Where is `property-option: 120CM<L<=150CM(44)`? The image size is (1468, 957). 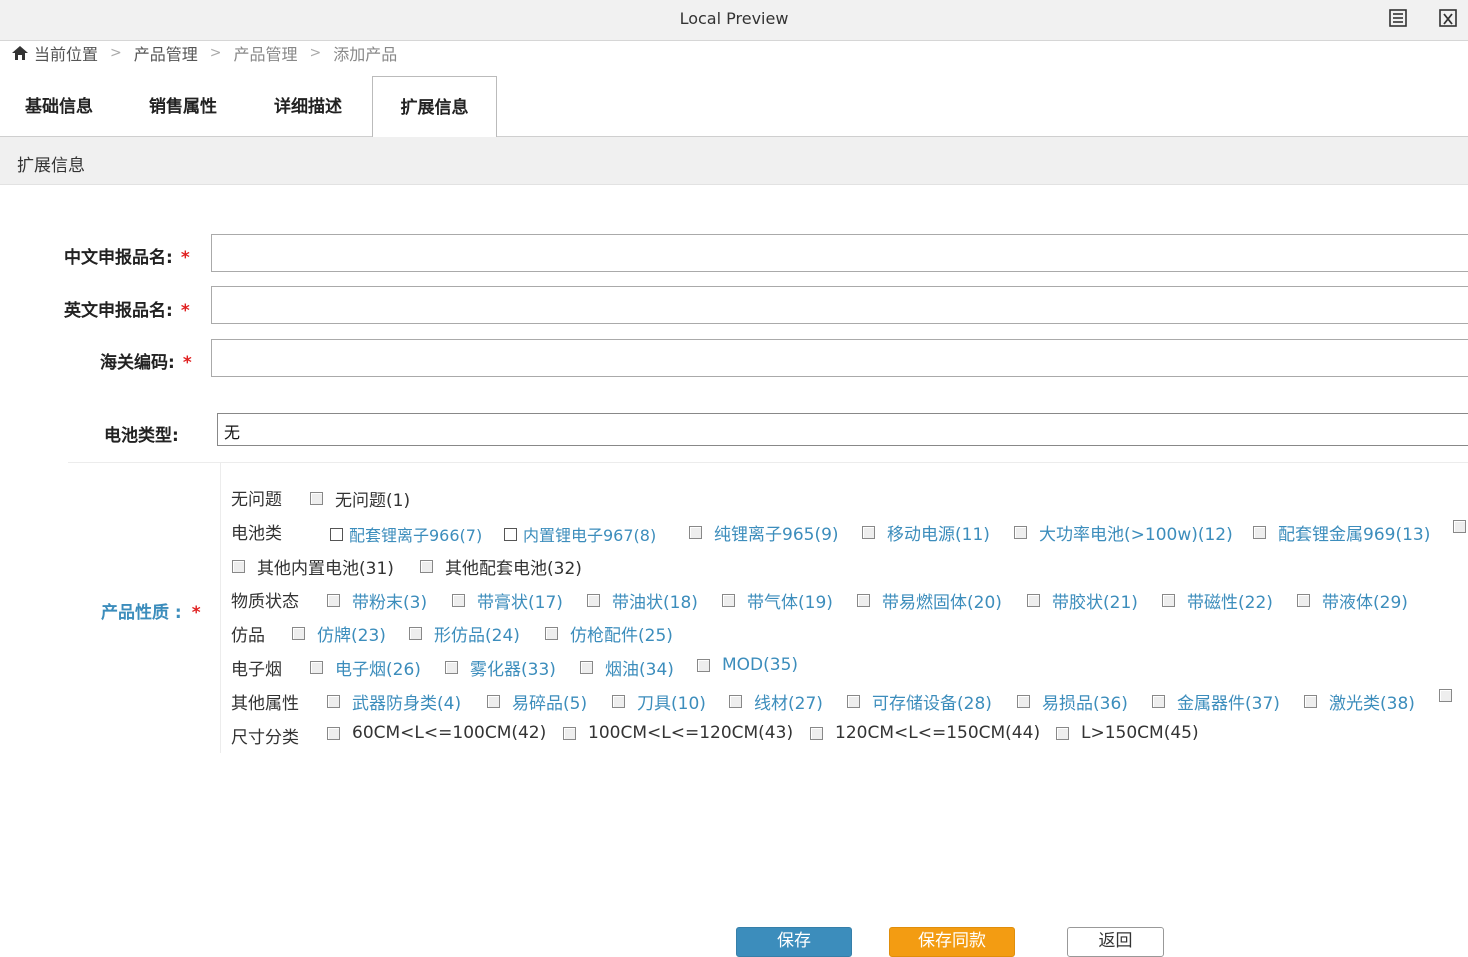
property-option: 120CM<L<=150CM(44) is located at coordinates (925, 733).